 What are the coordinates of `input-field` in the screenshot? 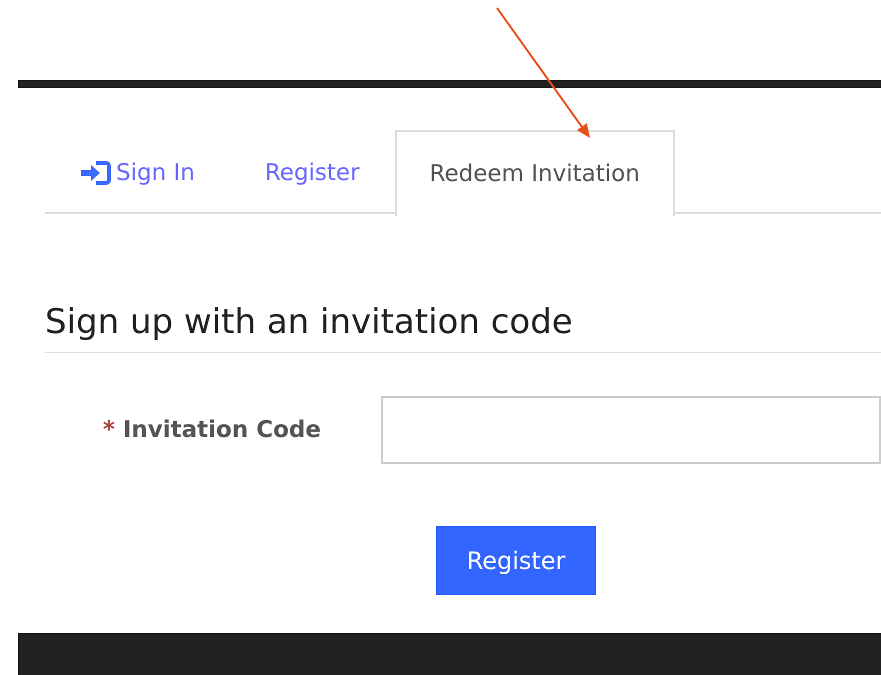 It's located at (631, 430).